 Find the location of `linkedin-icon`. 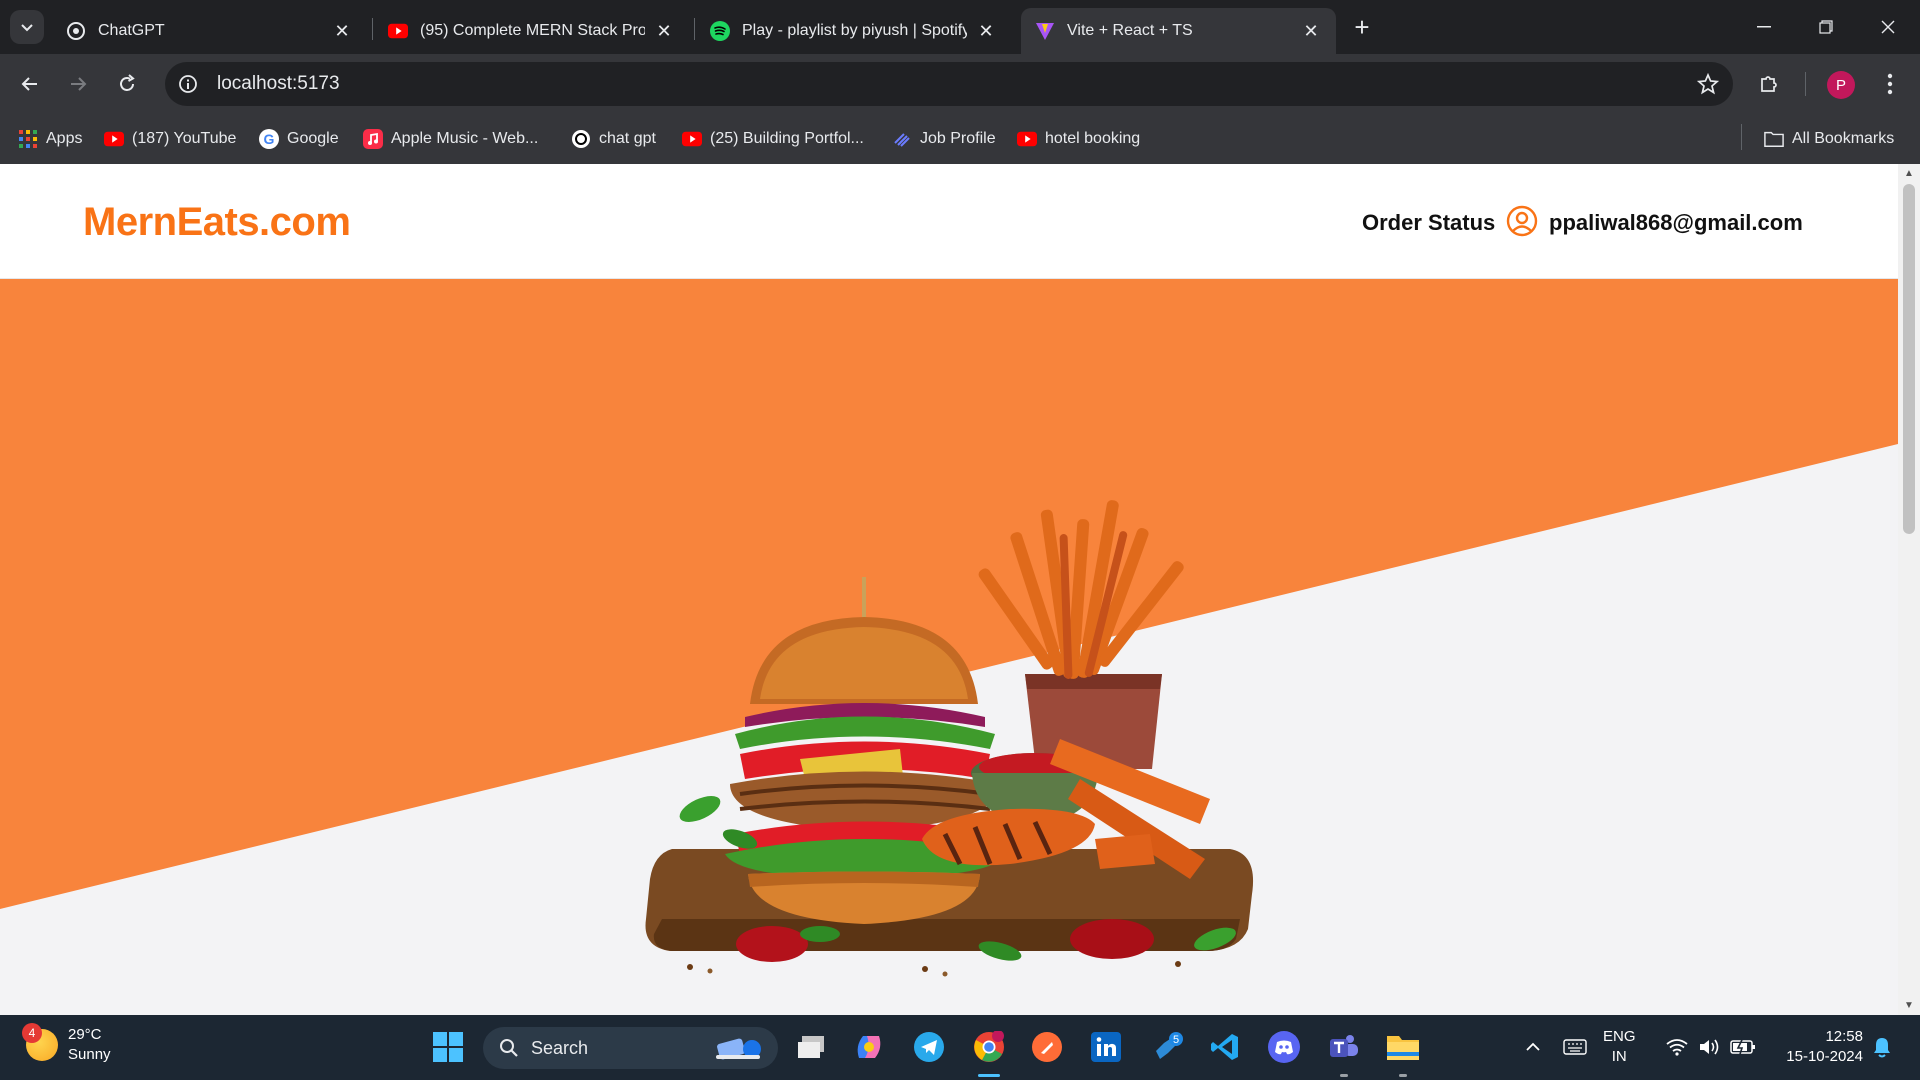

linkedin-icon is located at coordinates (1106, 1047).